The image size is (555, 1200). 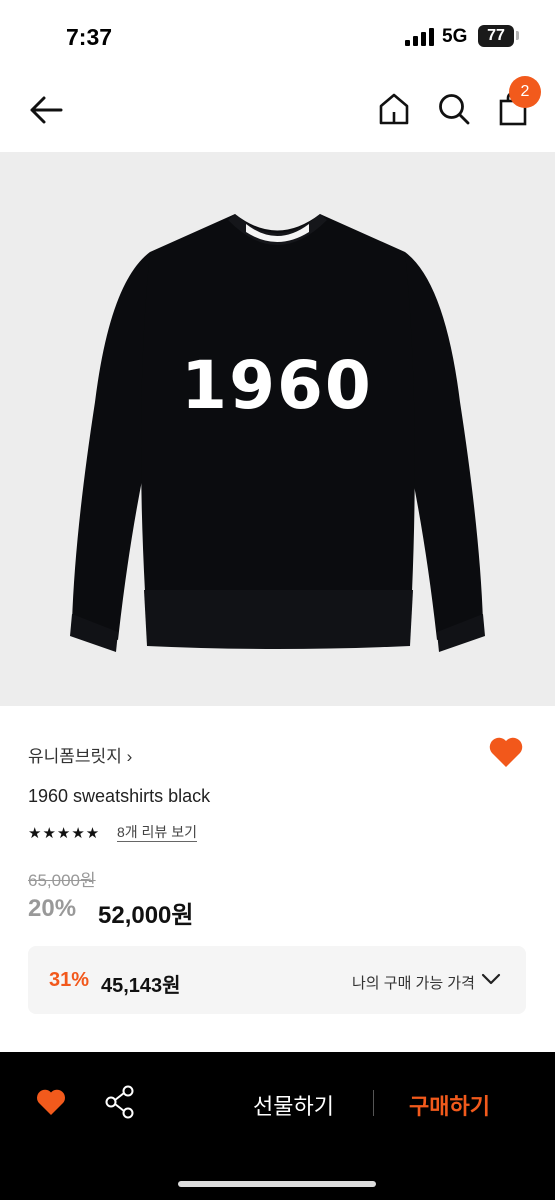 What do you see at coordinates (51, 1102) in the screenshot?
I see `like-heart-icon` at bounding box center [51, 1102].